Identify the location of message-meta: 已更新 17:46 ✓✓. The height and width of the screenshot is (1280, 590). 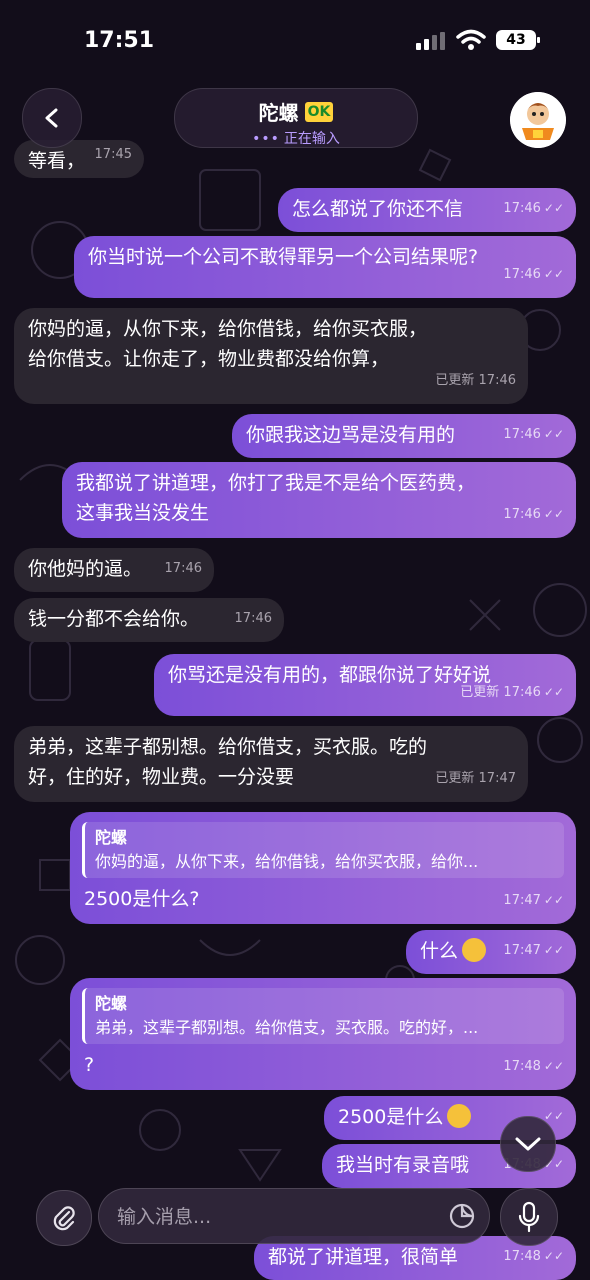
(512, 692).